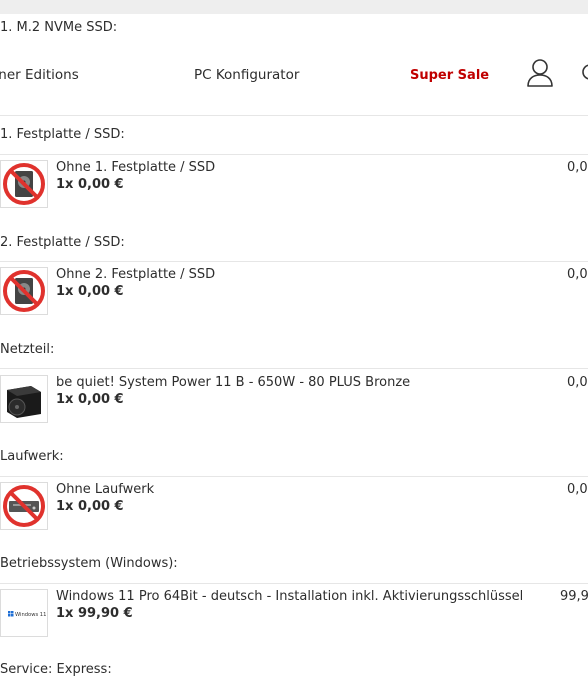 The width and height of the screenshot is (588, 677). Describe the element at coordinates (32, 456) in the screenshot. I see `section-heading-laufwerk: Laufwerk:` at that location.